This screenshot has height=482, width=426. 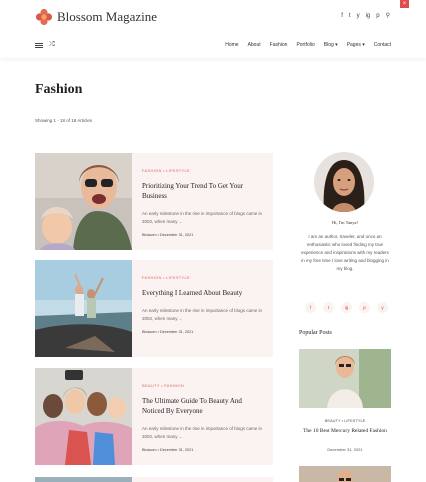 What do you see at coordinates (331, 45) in the screenshot?
I see `nav-item-blog: Blog ▾` at bounding box center [331, 45].